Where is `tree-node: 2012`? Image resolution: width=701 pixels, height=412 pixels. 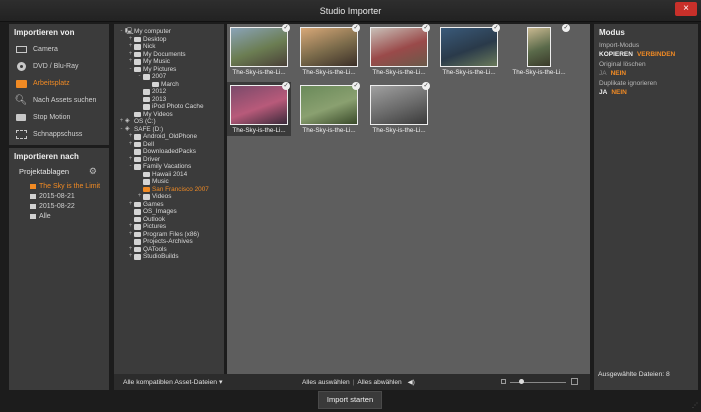 tree-node: 2012 is located at coordinates (169, 92).